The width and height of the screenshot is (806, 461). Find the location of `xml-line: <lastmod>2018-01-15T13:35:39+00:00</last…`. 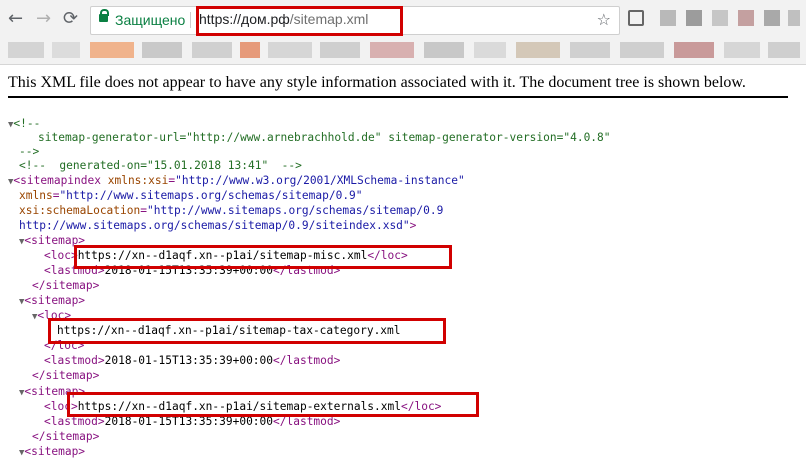

xml-line: <lastmod>2018-01-15T13:35:39+00:00</last… is located at coordinates (192, 360).